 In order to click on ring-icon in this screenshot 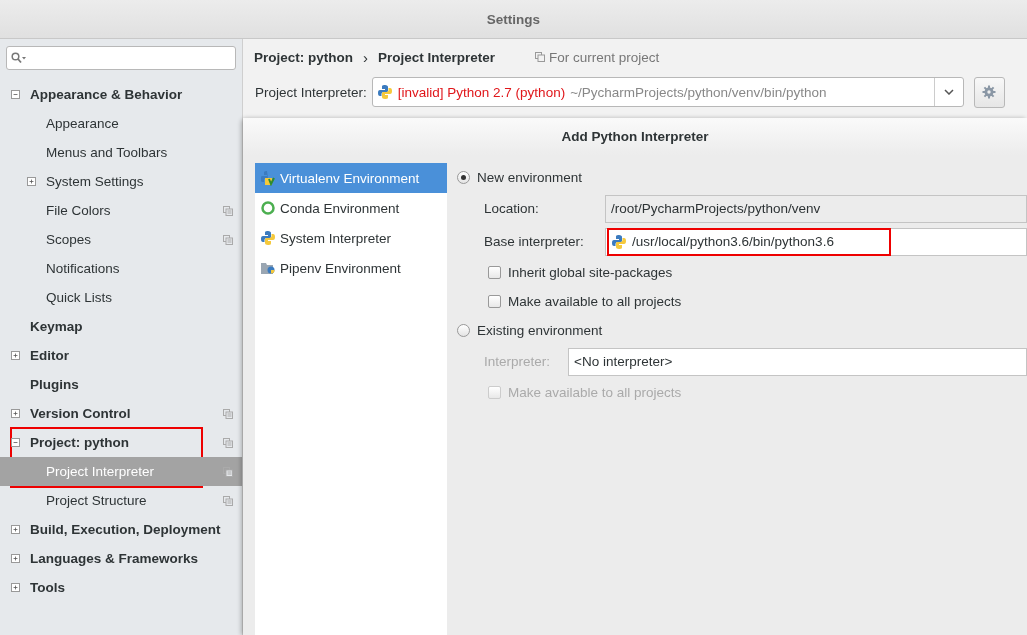, I will do `click(268, 208)`.